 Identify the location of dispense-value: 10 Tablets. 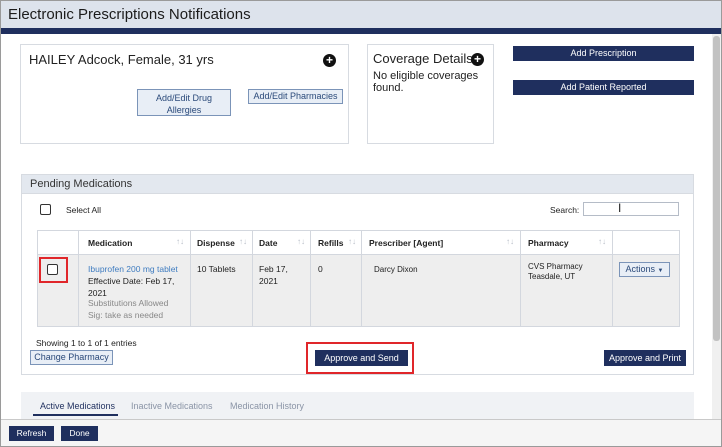
(216, 269).